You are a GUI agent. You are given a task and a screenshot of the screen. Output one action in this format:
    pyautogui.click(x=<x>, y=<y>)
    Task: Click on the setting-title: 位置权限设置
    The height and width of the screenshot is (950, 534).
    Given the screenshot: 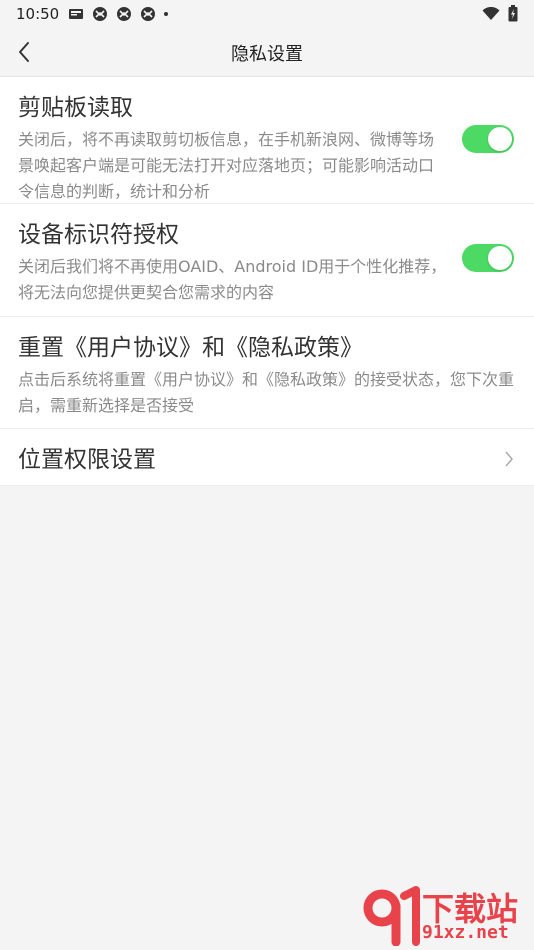 What is the action you would take?
    pyautogui.click(x=87, y=460)
    